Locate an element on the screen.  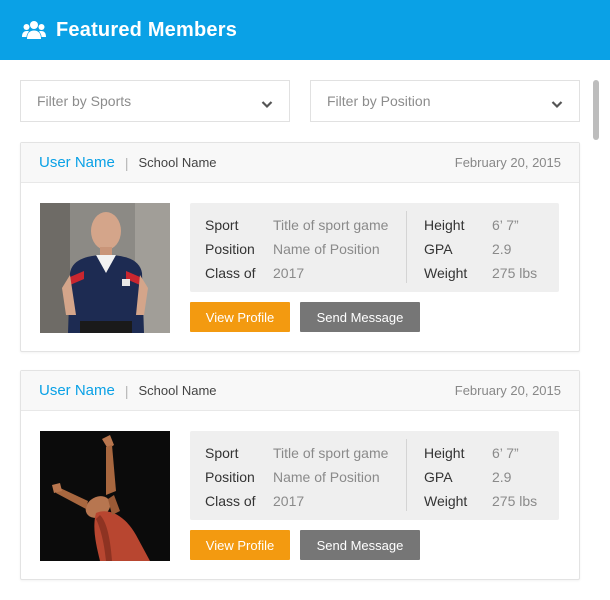
widget-title: Featured Members is located at coordinates (147, 29).